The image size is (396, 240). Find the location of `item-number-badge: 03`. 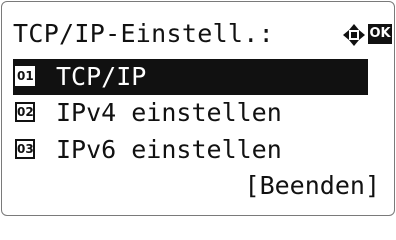

item-number-badge: 03 is located at coordinates (25, 149).